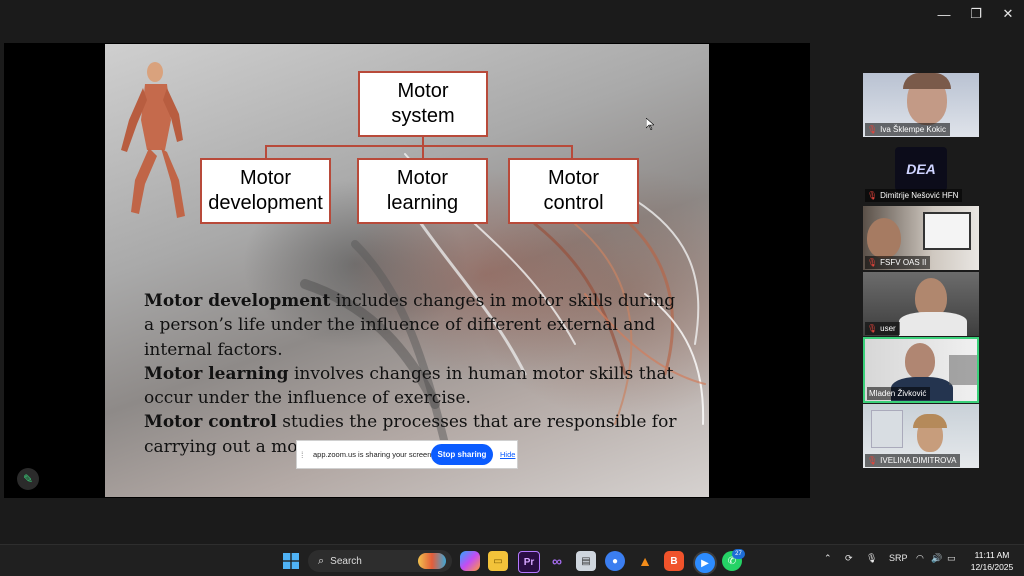  What do you see at coordinates (951, 558) in the screenshot?
I see `battery-icon: ▭` at bounding box center [951, 558].